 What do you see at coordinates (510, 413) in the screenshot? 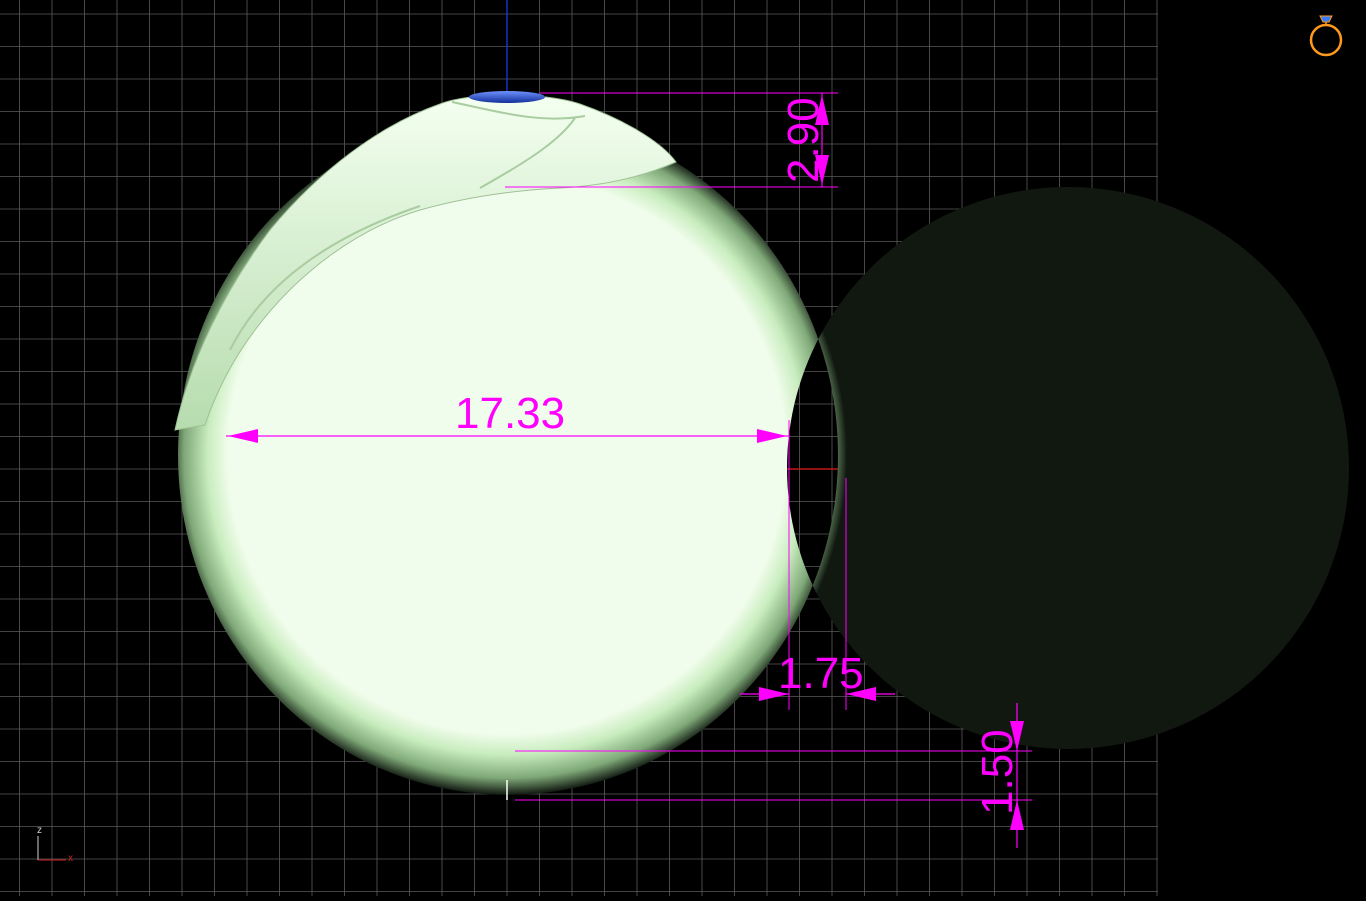
I see `dimension-inner-diameter-label: 17.33` at bounding box center [510, 413].